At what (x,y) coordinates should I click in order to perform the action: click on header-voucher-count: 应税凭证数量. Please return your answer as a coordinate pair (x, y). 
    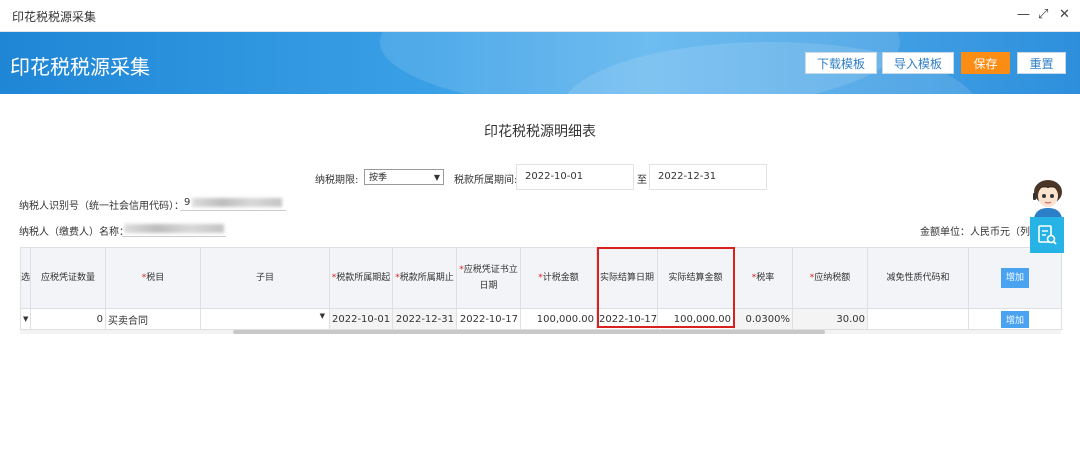
    Looking at the image, I should click on (68, 278).